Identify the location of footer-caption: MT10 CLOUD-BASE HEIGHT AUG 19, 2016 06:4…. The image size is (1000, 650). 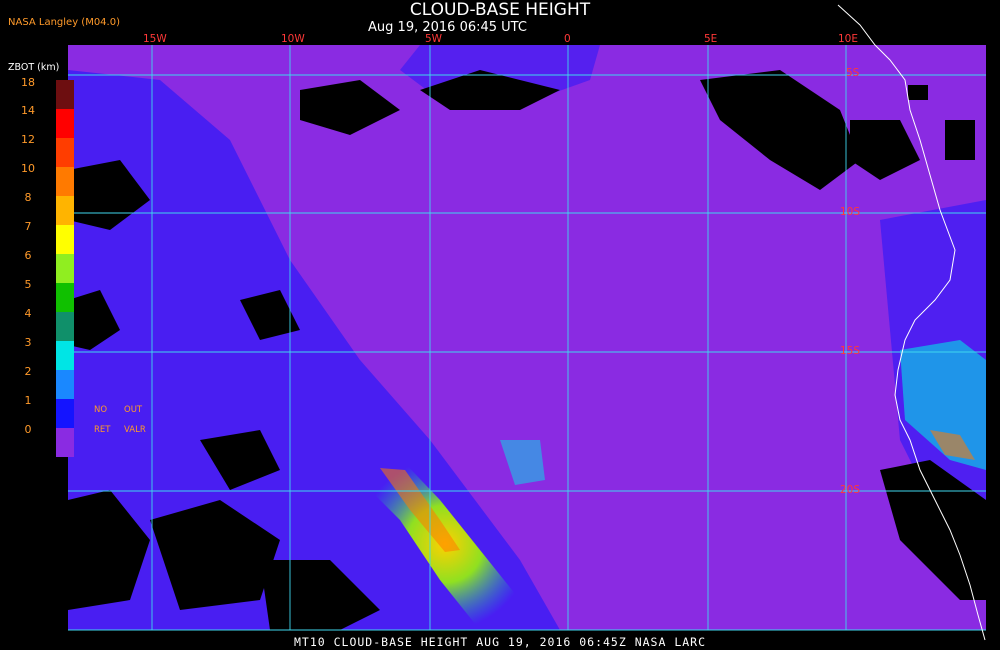
(500, 642).